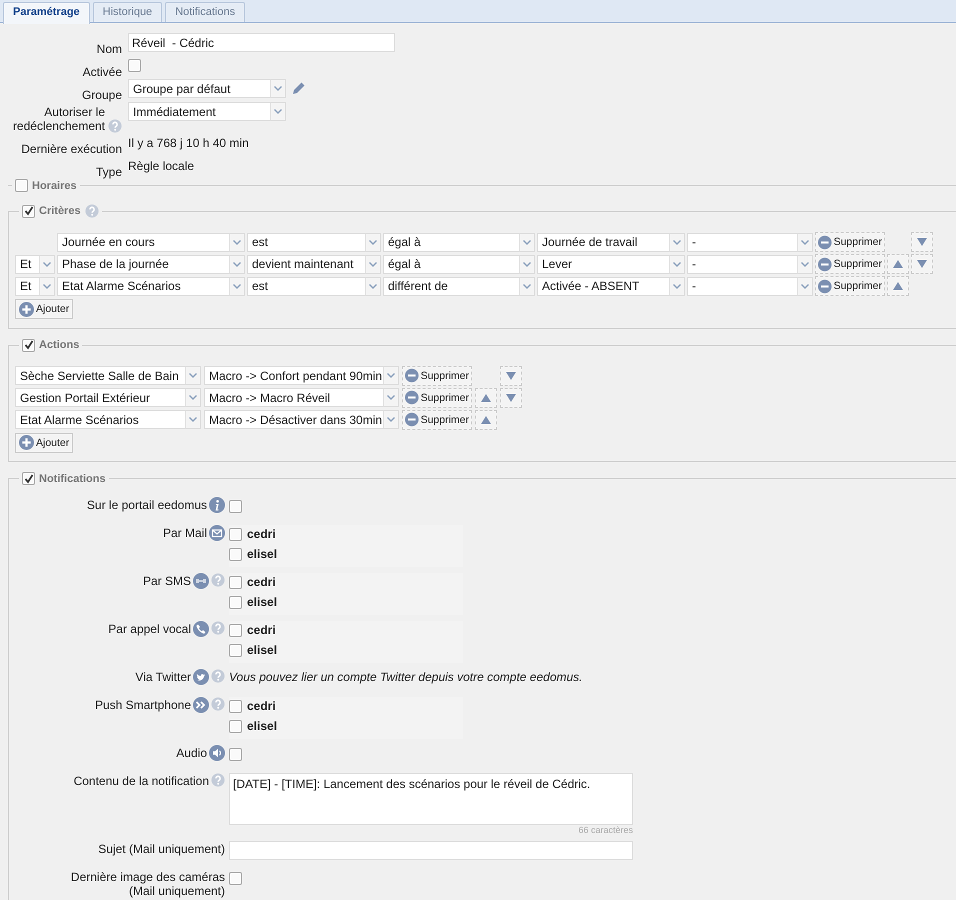  Describe the element at coordinates (108, 375) in the screenshot. I see `dropdown: Sèche Serviette Salle de Bain` at that location.